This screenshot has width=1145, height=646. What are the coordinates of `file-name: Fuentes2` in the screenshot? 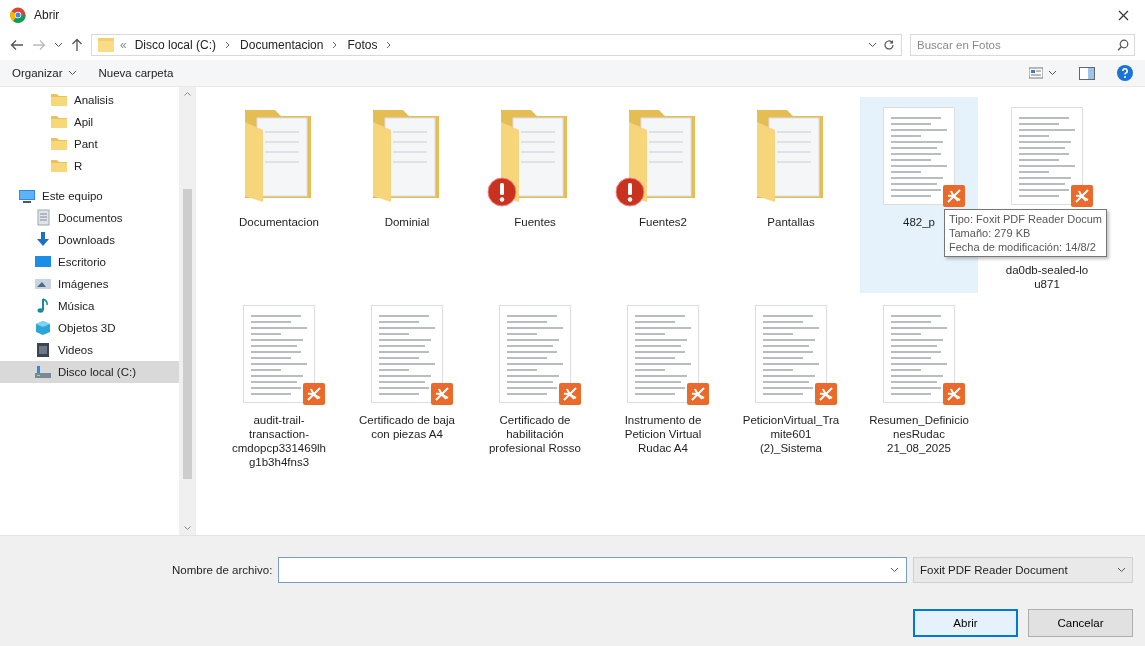 It's located at (663, 222).